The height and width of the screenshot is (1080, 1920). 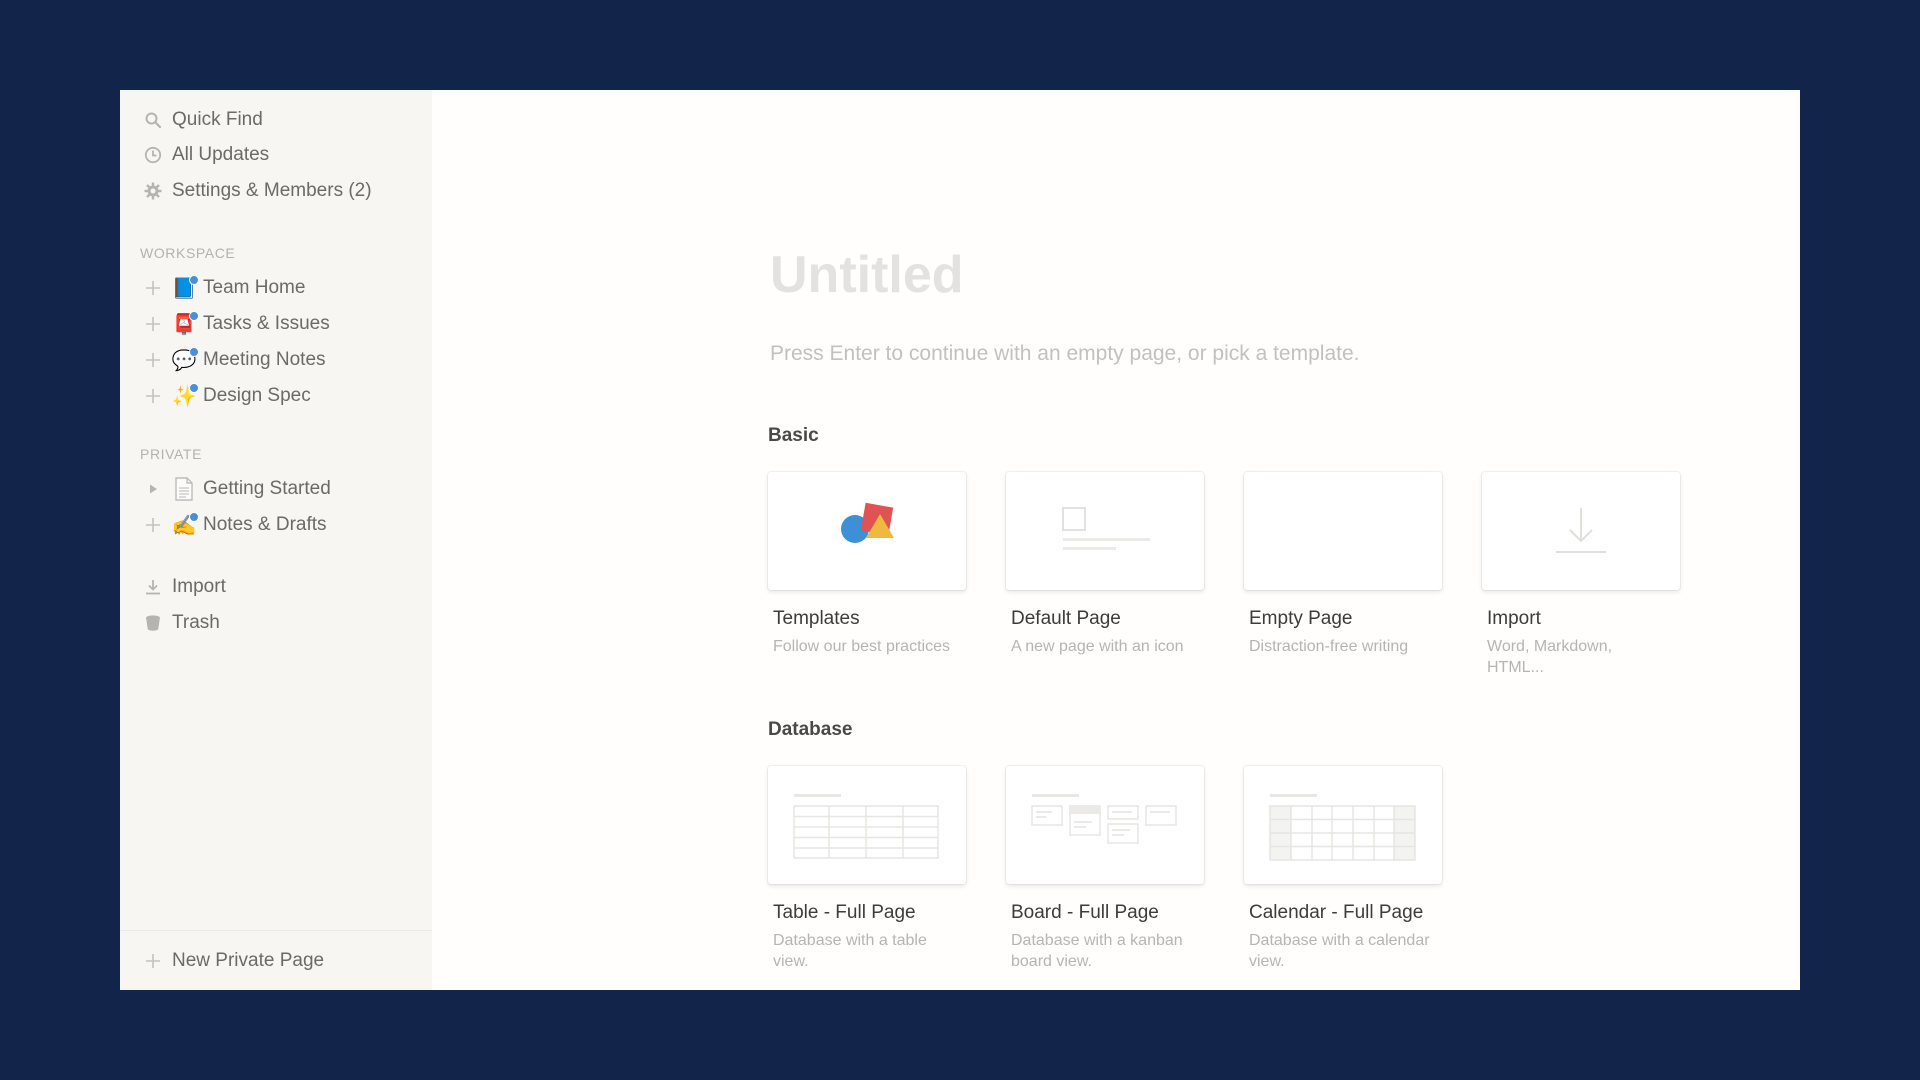 I want to click on sidebar-item-label: Settings & Members (2), so click(x=272, y=190).